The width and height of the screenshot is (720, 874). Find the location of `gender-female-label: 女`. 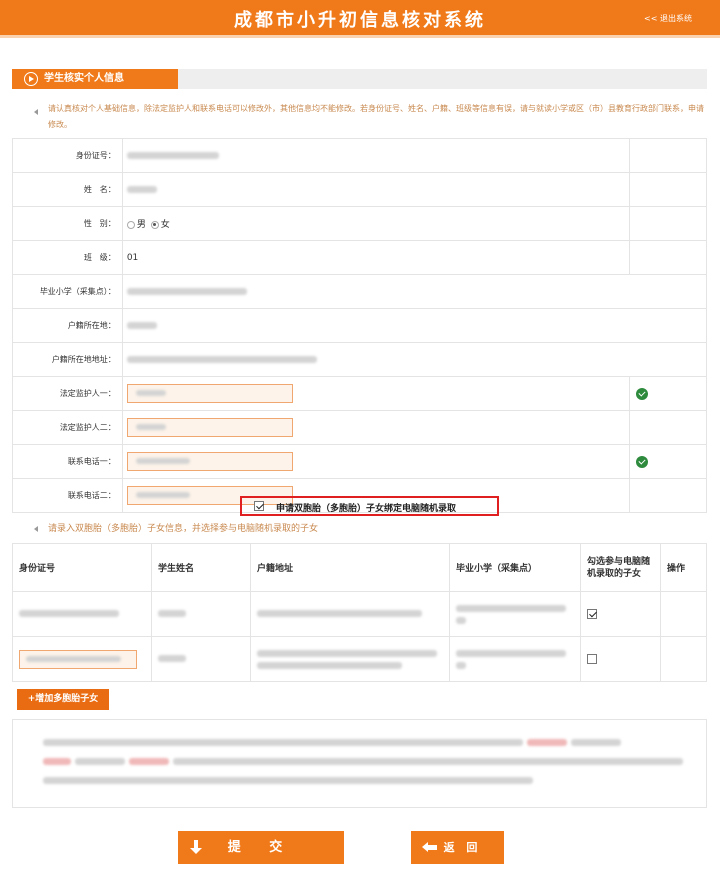

gender-female-label: 女 is located at coordinates (165, 225).